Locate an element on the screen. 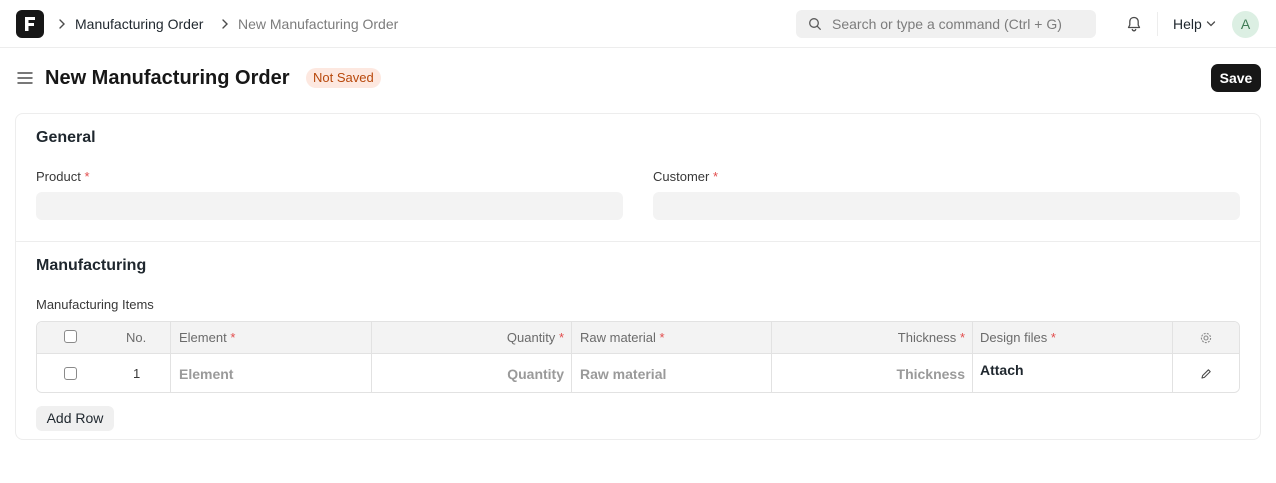 This screenshot has width=1276, height=483. breadcrumb-manufacturing-order: Manufacturing Order is located at coordinates (139, 24).